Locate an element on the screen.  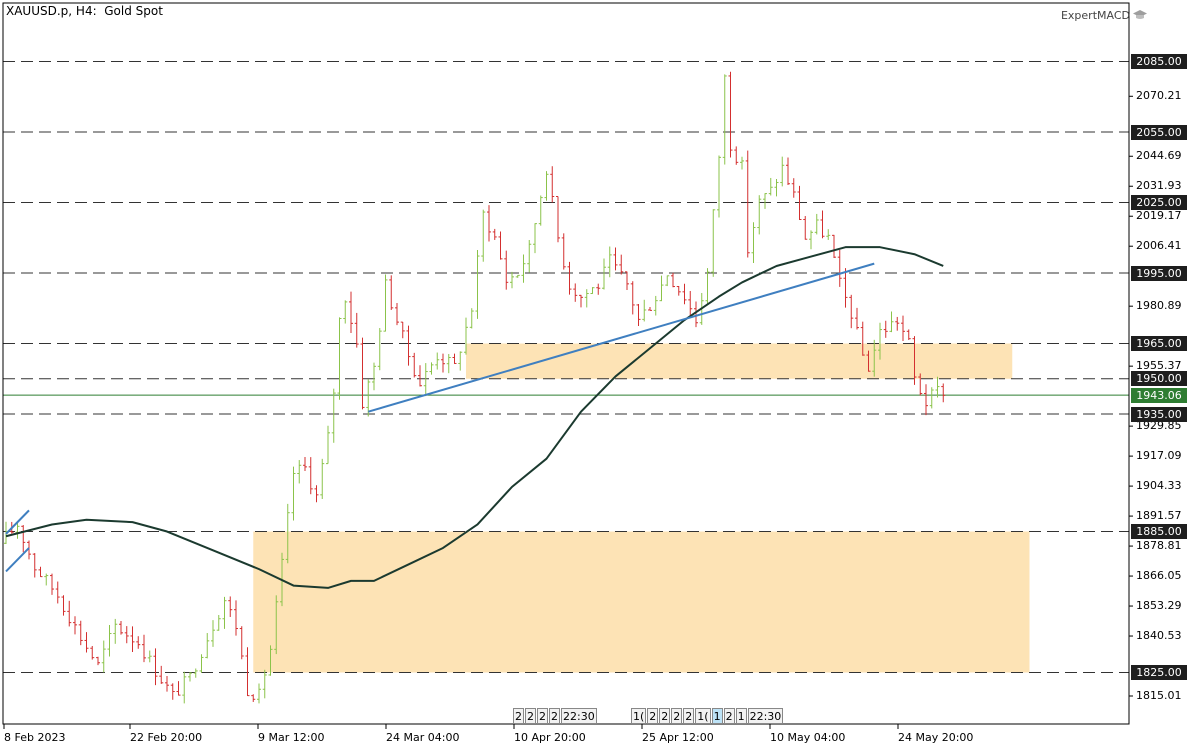
time-tick-label: 25 Apr 12:00 is located at coordinates (678, 737).